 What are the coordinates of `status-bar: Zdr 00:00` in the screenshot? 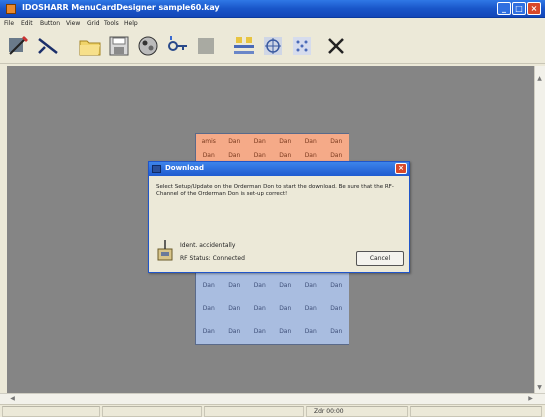 It's located at (272, 410).